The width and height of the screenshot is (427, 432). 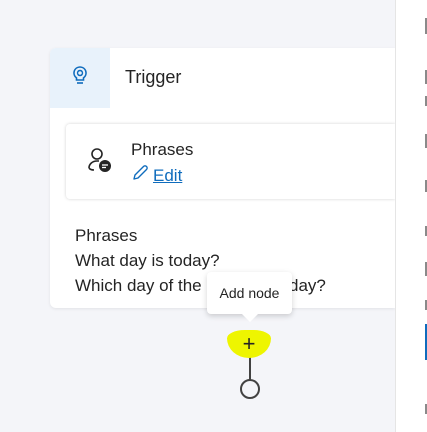 I want to click on add-node-tooltip: Add node, so click(x=249, y=293).